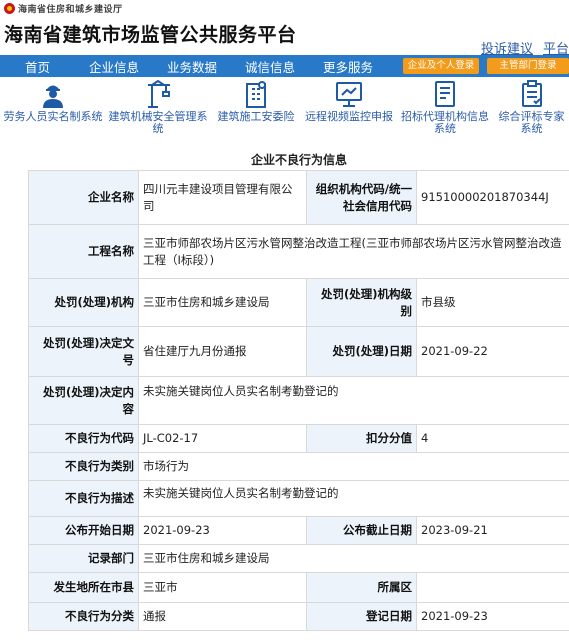 This screenshot has width=569, height=643. What do you see at coordinates (83, 466) in the screenshot?
I see `behavior-type-label: 不良行为类别` at bounding box center [83, 466].